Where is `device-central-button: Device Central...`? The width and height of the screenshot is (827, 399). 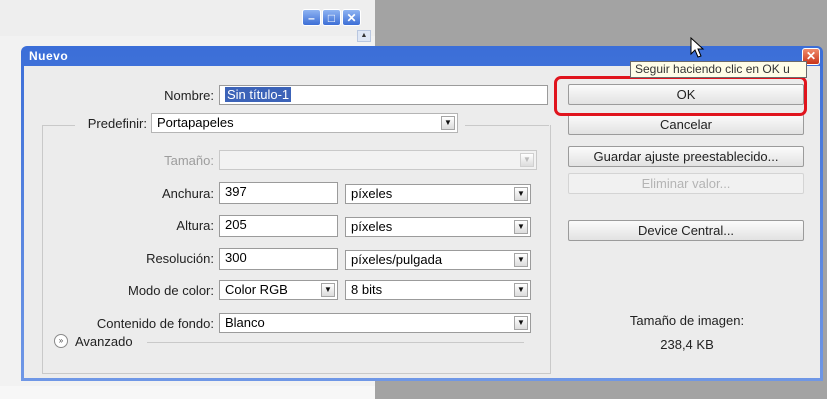
device-central-button: Device Central... is located at coordinates (686, 230).